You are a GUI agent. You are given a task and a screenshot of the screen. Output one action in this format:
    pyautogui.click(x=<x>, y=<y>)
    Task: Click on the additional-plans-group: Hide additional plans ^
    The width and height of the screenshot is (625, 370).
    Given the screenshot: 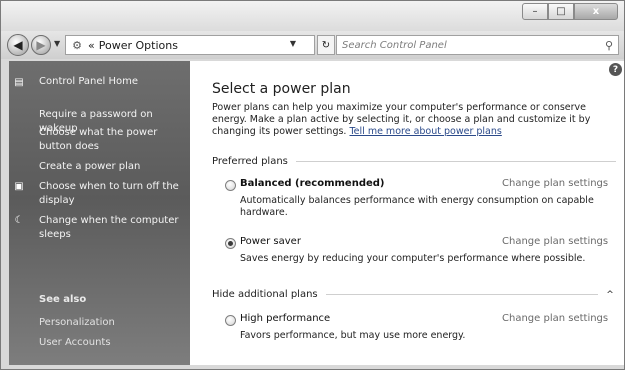 What is the action you would take?
    pyautogui.click(x=414, y=294)
    